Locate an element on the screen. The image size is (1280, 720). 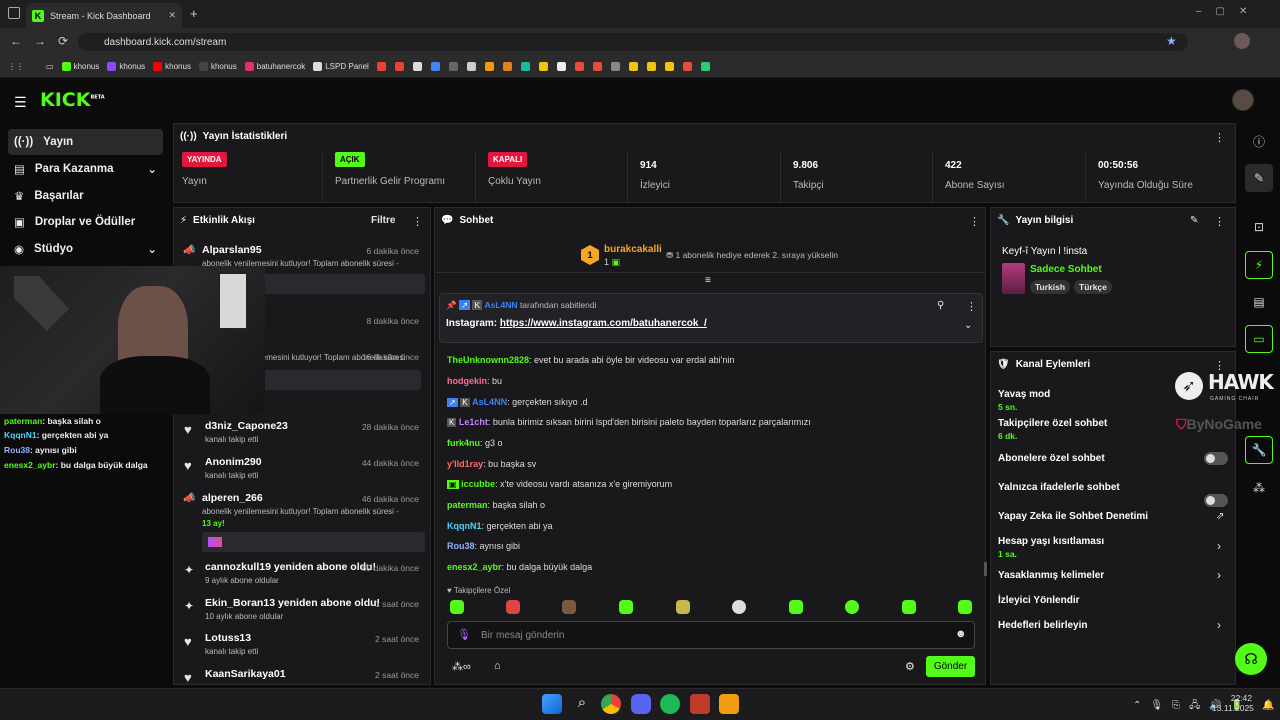
send-button: Gönder is located at coordinates (950, 666).